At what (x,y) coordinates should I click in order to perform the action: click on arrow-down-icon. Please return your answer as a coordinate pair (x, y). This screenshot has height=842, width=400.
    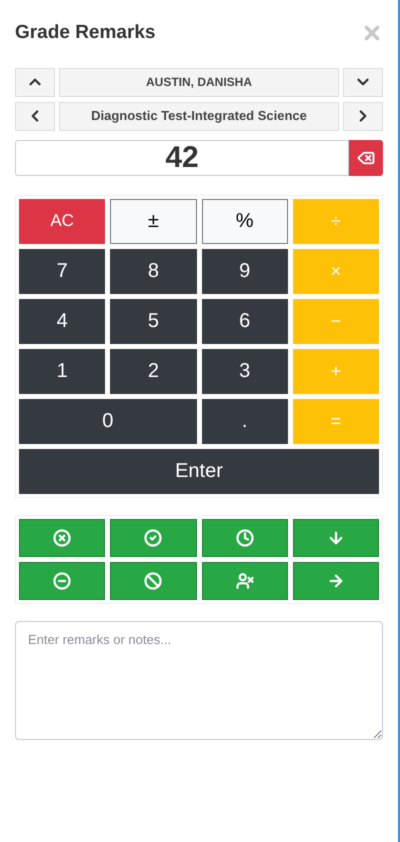
    Looking at the image, I should click on (335, 537).